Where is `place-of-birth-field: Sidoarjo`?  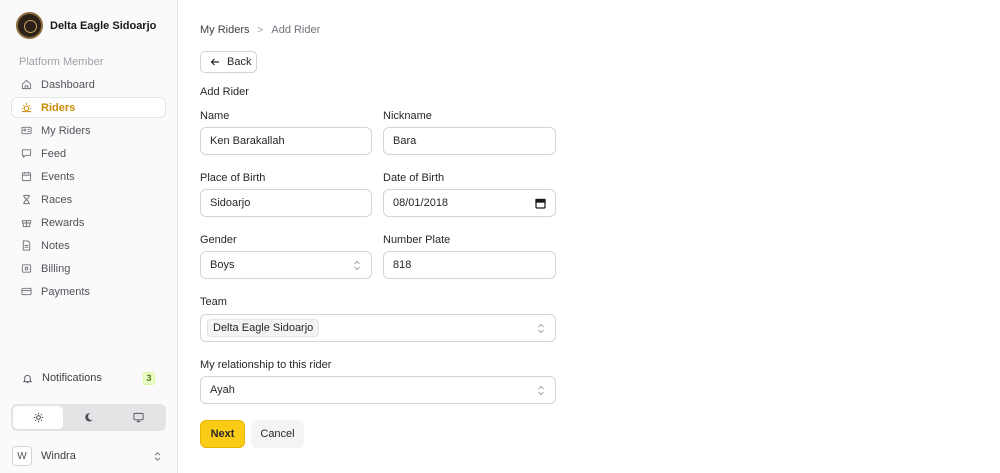
place-of-birth-field: Sidoarjo is located at coordinates (286, 203).